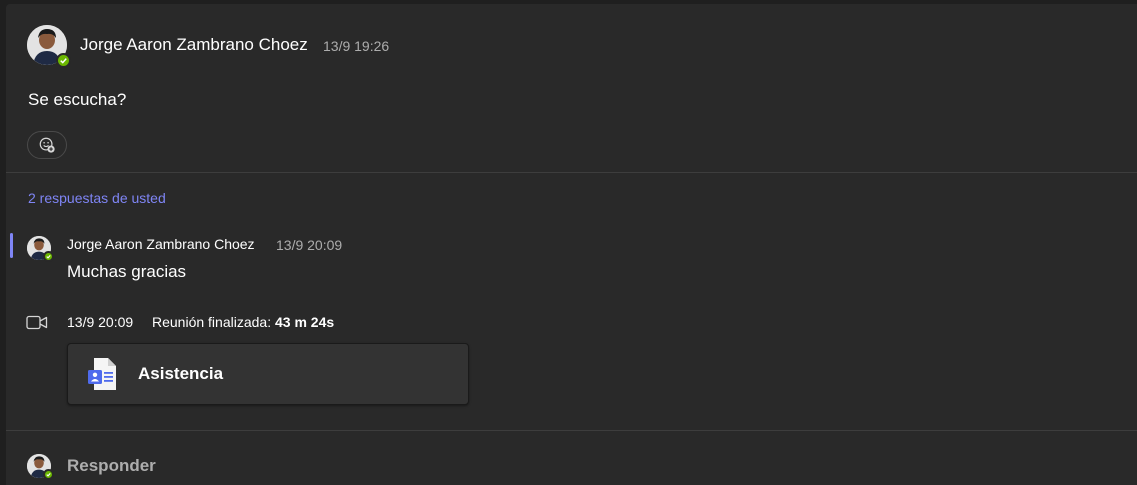 Image resolution: width=1137 pixels, height=485 pixels. I want to click on composer-avatar, so click(40, 467).